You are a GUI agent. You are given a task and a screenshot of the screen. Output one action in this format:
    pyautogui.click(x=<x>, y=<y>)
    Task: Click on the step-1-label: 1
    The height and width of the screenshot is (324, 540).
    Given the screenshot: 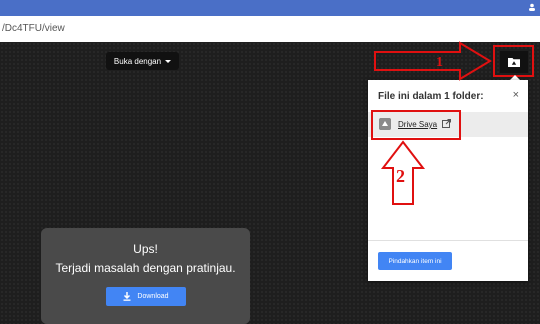 What is the action you would take?
    pyautogui.click(x=439, y=62)
    